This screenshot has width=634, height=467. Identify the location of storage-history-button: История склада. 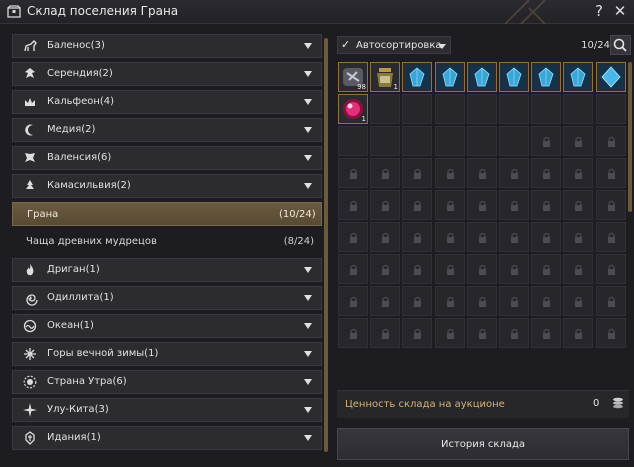
(483, 444).